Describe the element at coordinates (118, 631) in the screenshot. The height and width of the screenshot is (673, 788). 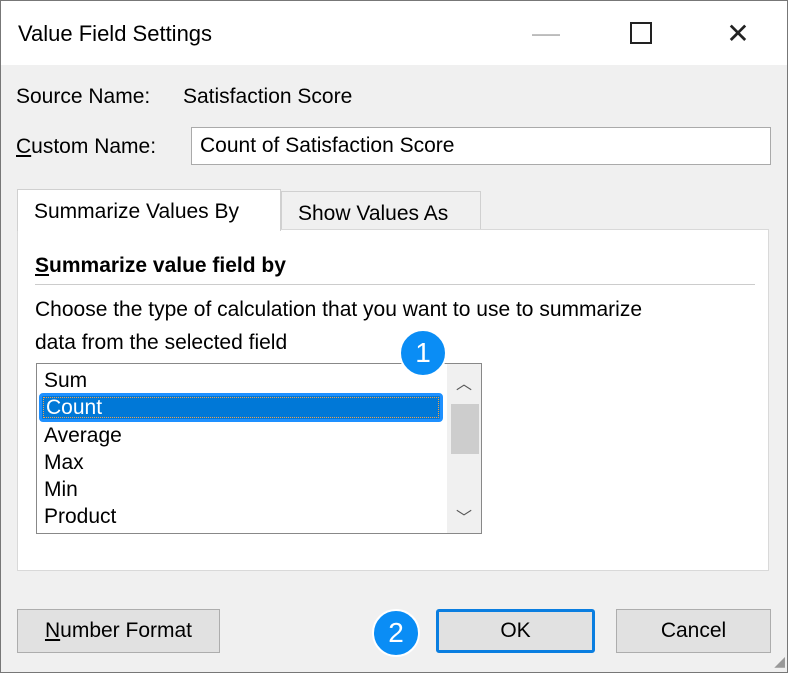
I see `number-format-button: Number Format` at that location.